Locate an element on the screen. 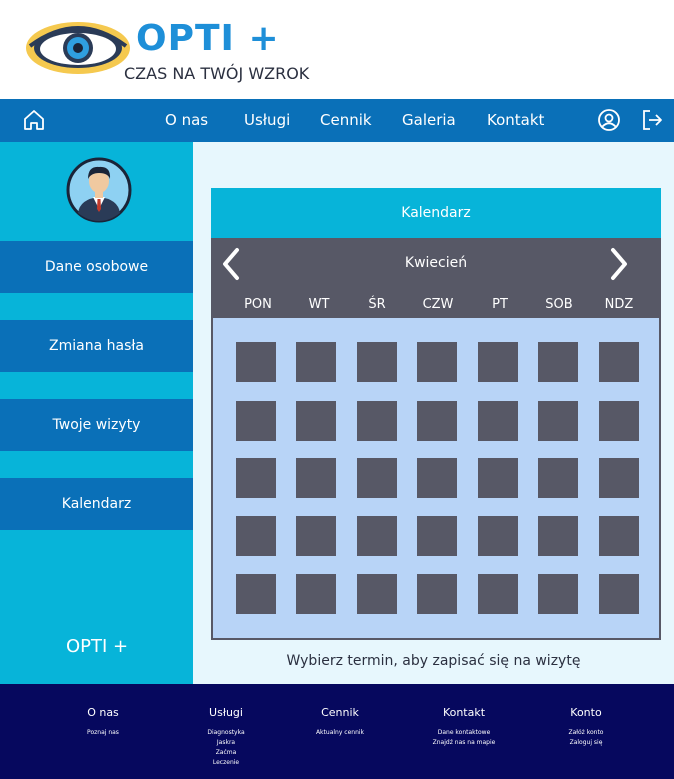 The image size is (674, 779). footer-link: Jaskra is located at coordinates (226, 742).